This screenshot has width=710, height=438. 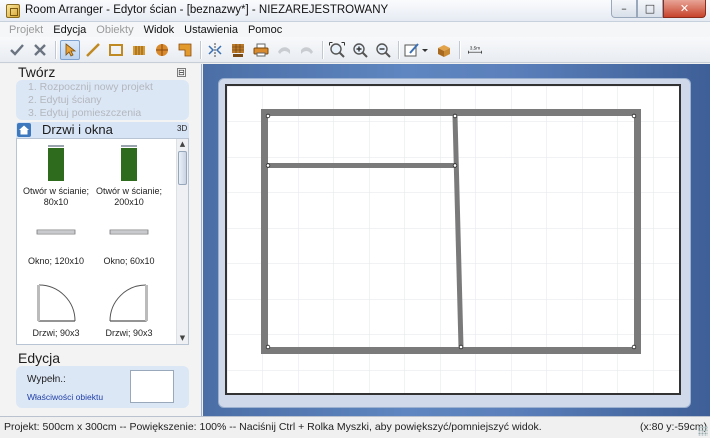 I want to click on door-left-icon, so click(x=56, y=303).